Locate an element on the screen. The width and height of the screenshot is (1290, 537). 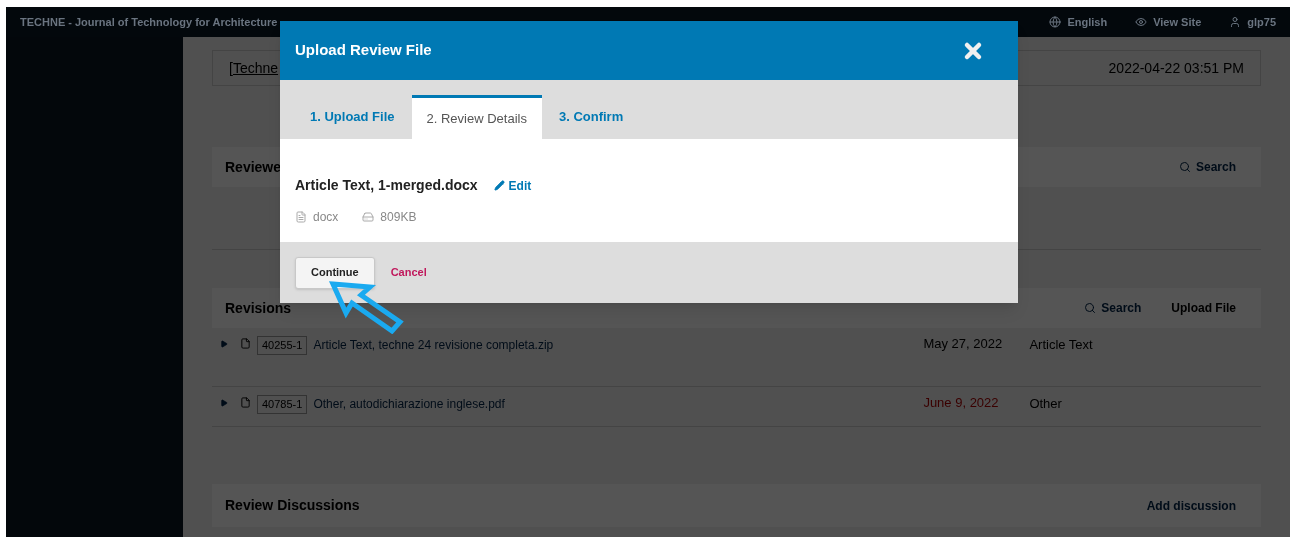
panel-title: Reviewe is located at coordinates (253, 167).